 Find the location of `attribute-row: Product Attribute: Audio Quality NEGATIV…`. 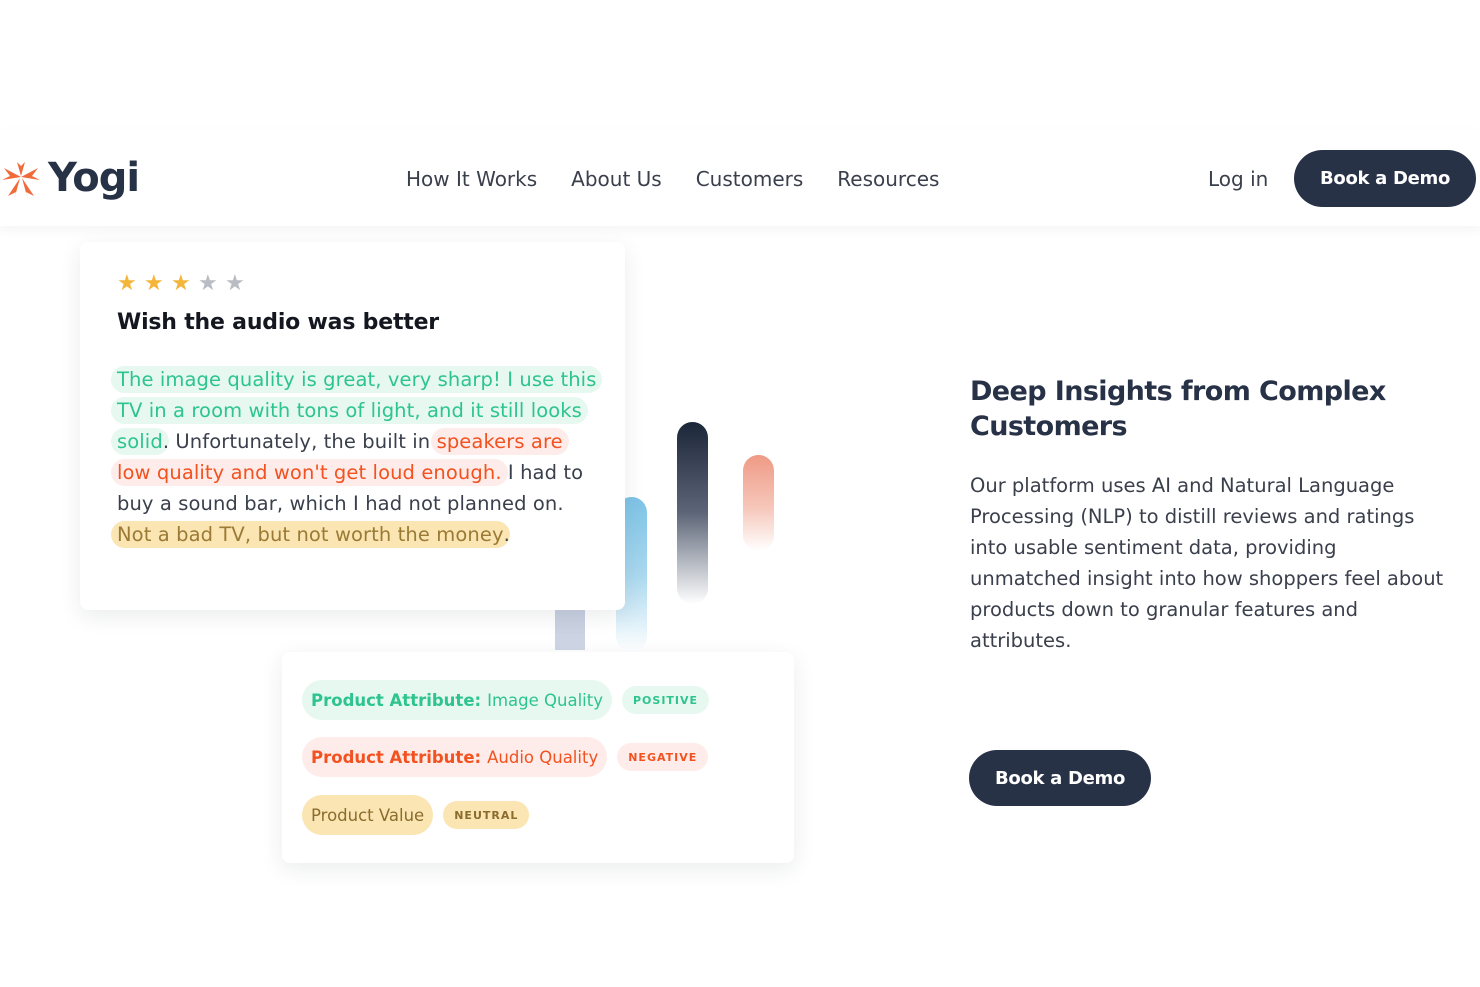

attribute-row: Product Attribute: Audio Quality NEGATIV… is located at coordinates (505, 757).